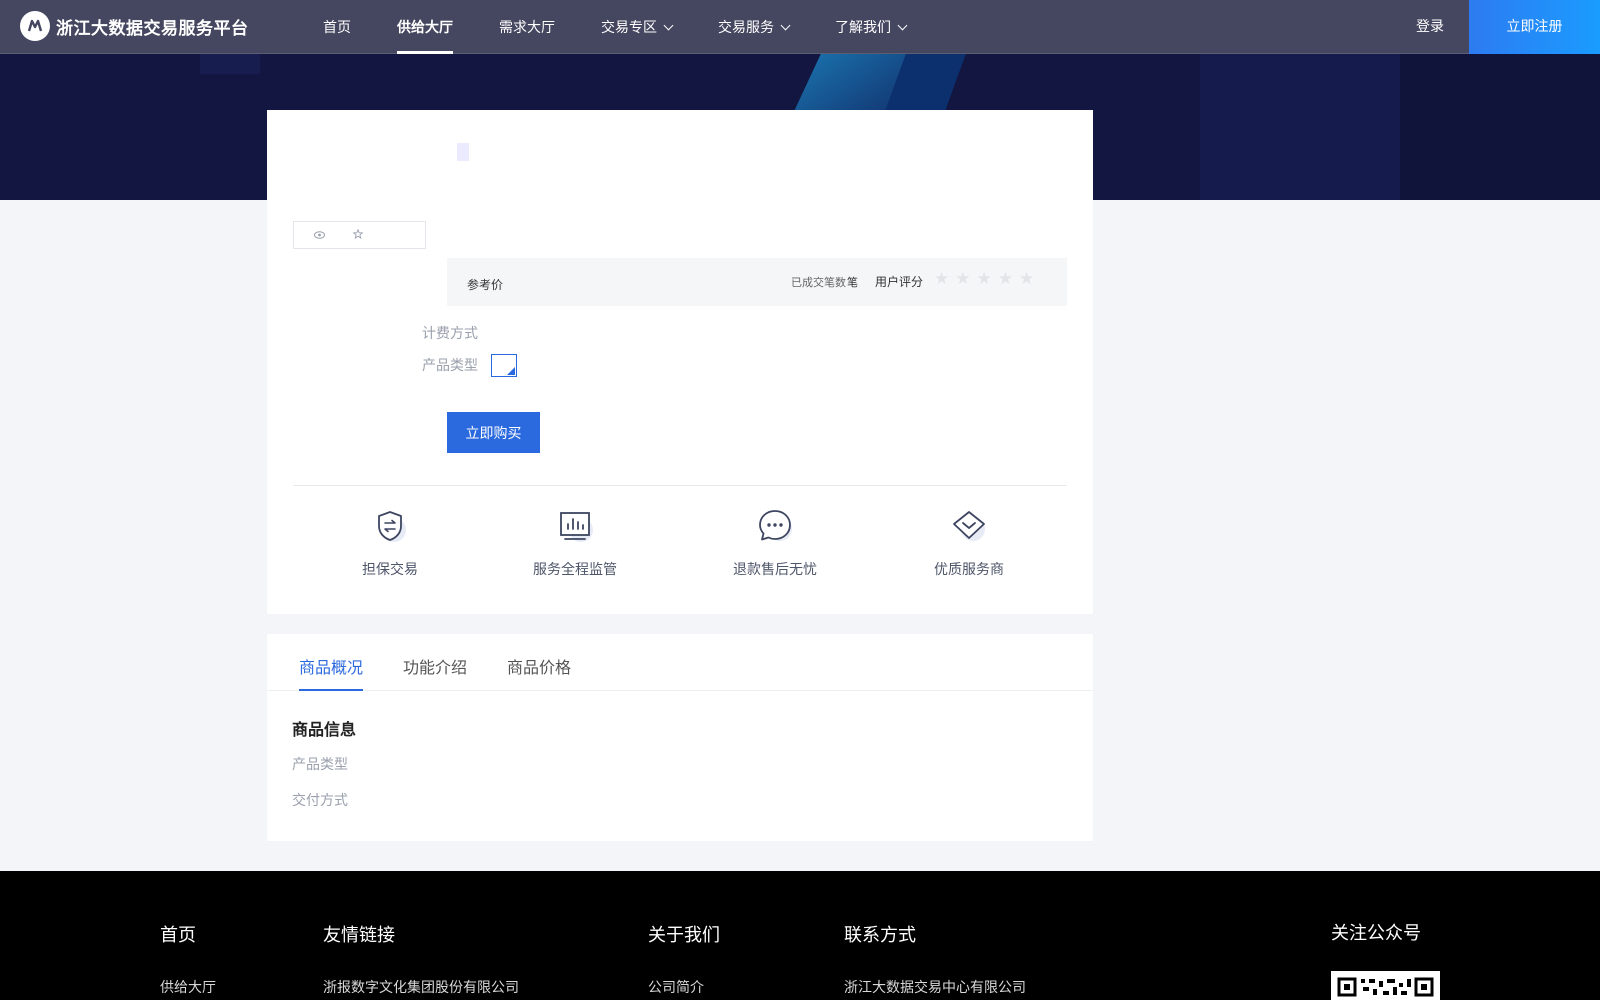  I want to click on qr-code, so click(1385, 985).